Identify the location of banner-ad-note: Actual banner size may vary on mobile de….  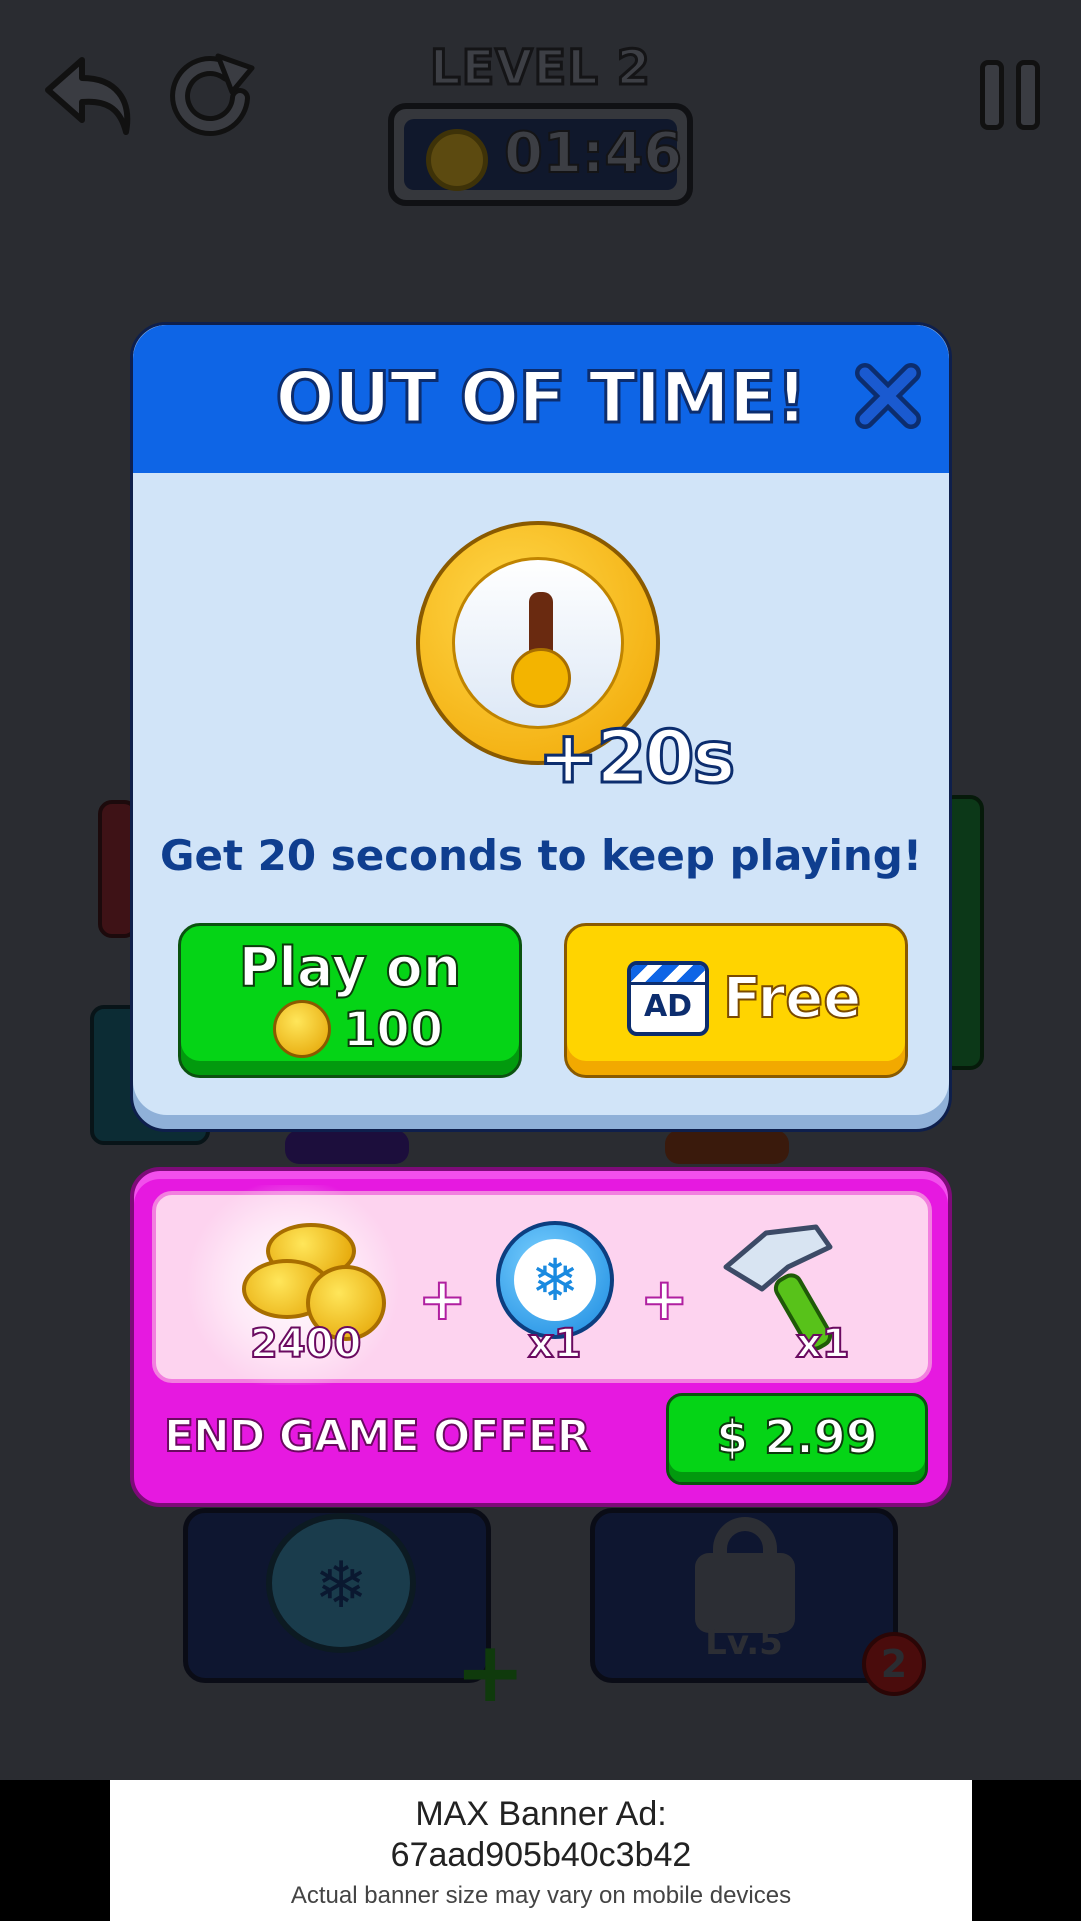
(541, 1895).